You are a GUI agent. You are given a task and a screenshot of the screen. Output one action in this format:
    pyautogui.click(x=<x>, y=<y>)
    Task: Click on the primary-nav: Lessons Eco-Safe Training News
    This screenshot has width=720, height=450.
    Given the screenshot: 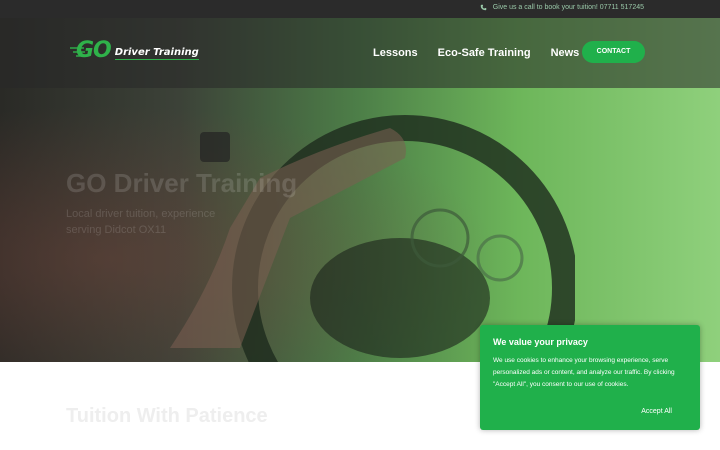 What is the action you would take?
    pyautogui.click(x=476, y=53)
    